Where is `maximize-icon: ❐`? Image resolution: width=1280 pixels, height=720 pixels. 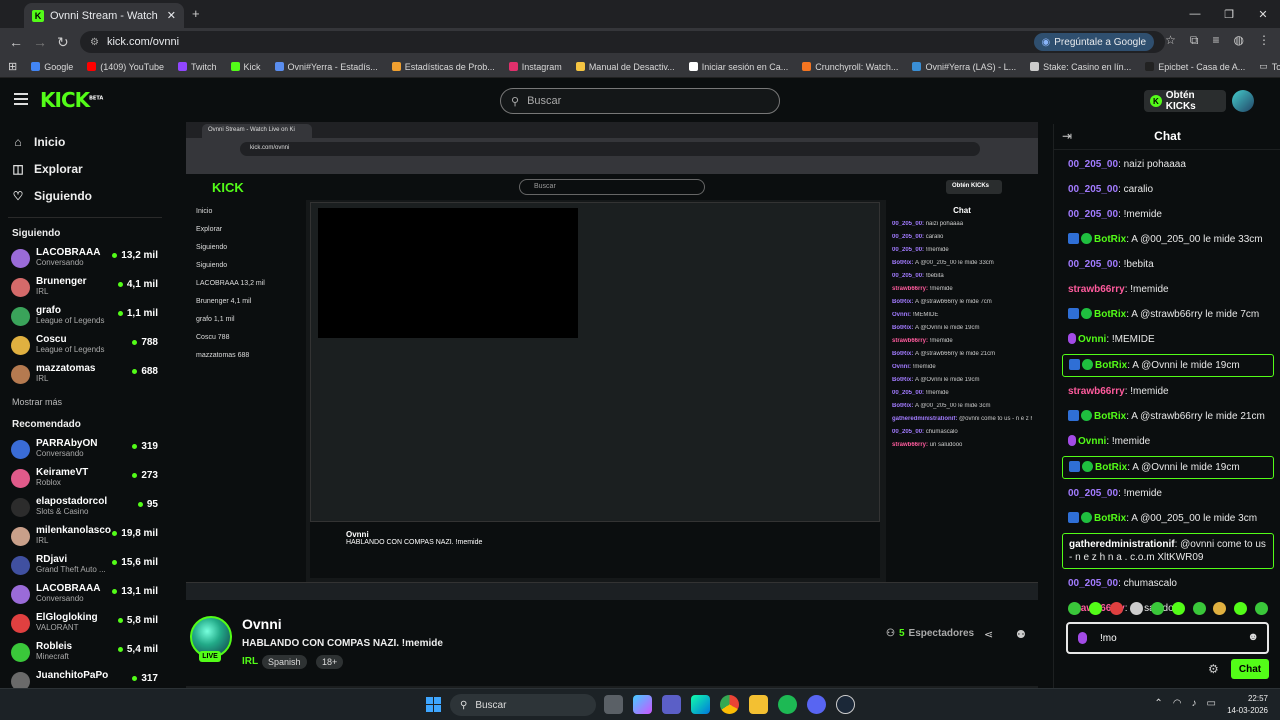 maximize-icon: ❐ is located at coordinates (1229, 14).